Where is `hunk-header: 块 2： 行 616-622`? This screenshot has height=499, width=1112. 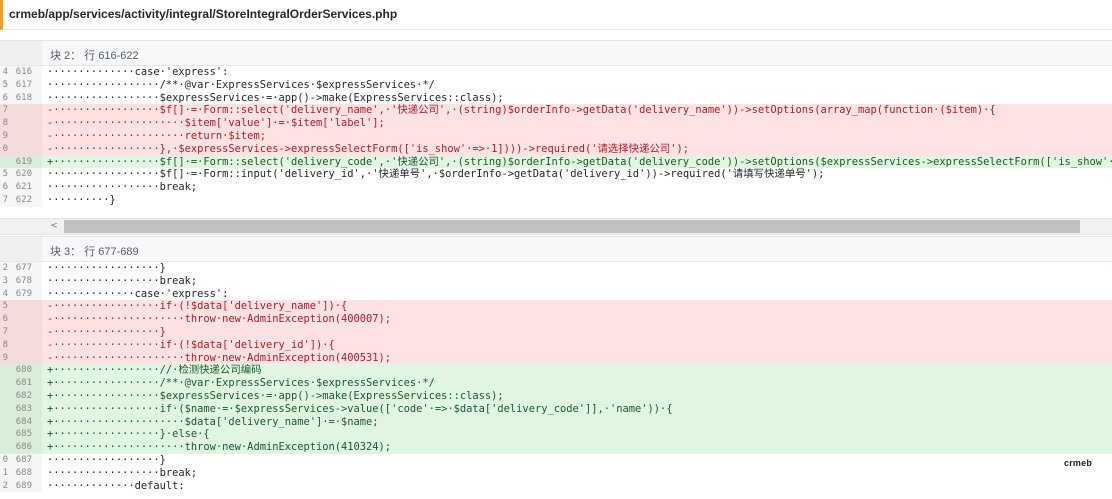
hunk-header: 块 2： 行 616-622 is located at coordinates (556, 53).